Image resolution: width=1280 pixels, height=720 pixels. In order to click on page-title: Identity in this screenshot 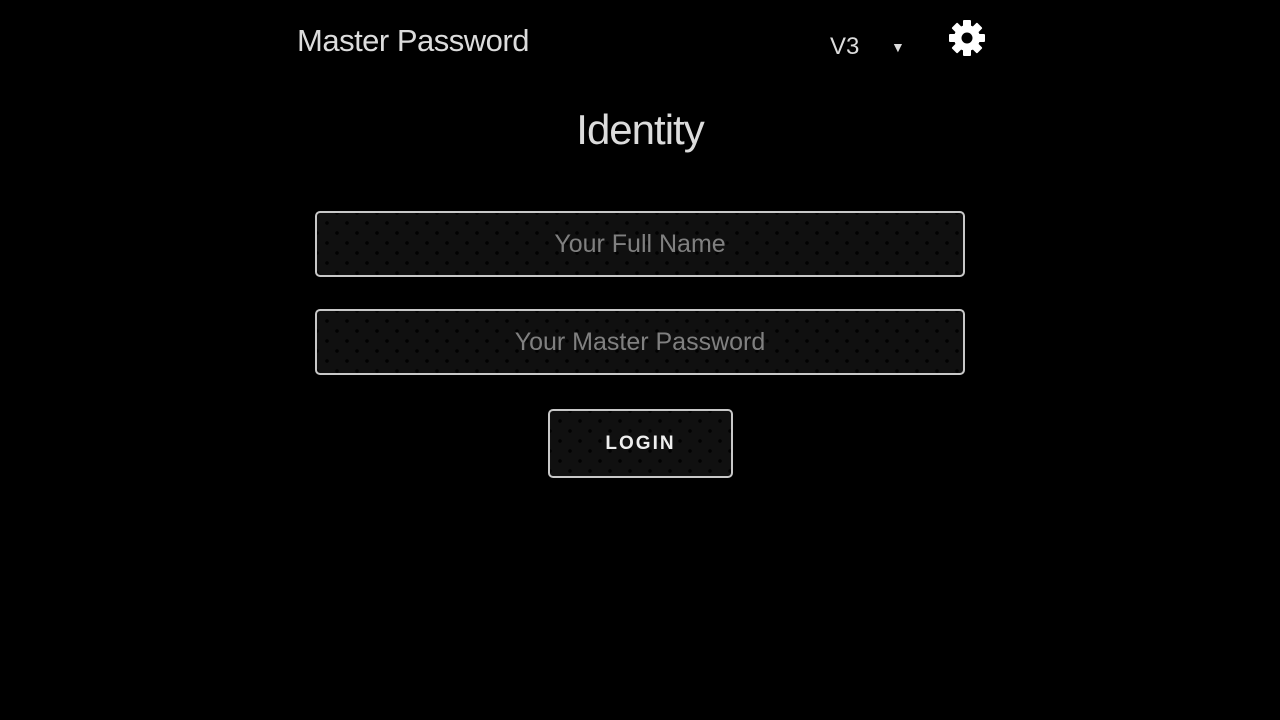, I will do `click(640, 129)`.